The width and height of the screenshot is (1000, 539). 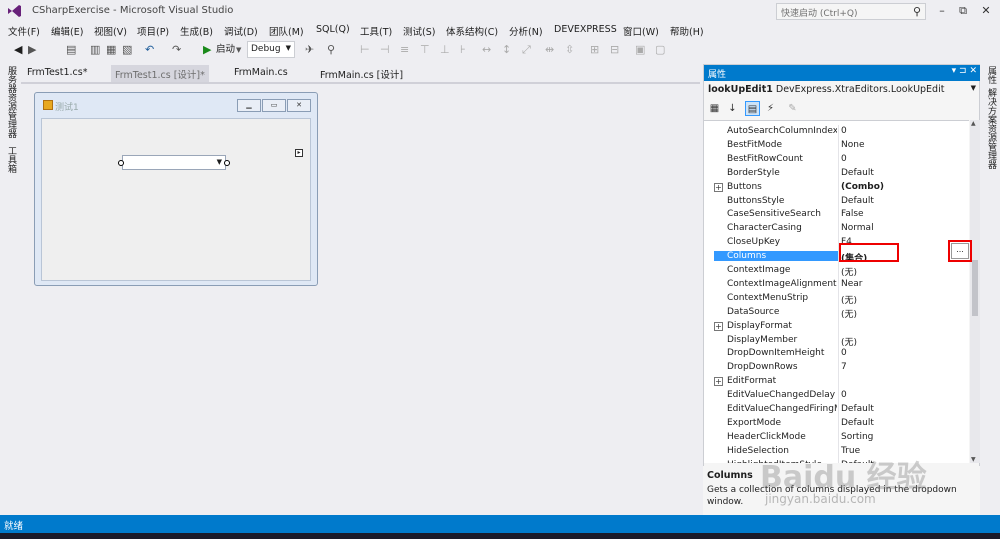 I want to click on server-explorer-tab: 服务器资源管理器, so click(x=11, y=102).